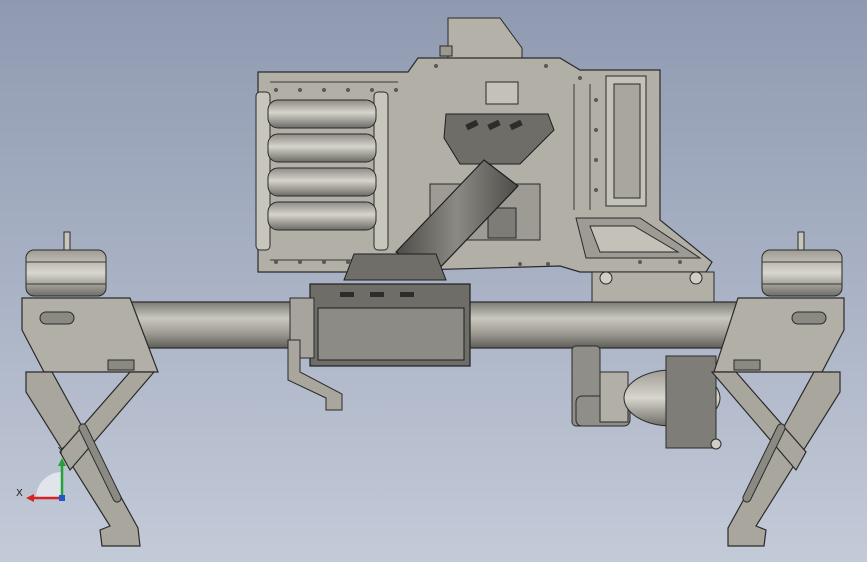 The width and height of the screenshot is (867, 562). What do you see at coordinates (481, 39) in the screenshot?
I see `top-bracket` at bounding box center [481, 39].